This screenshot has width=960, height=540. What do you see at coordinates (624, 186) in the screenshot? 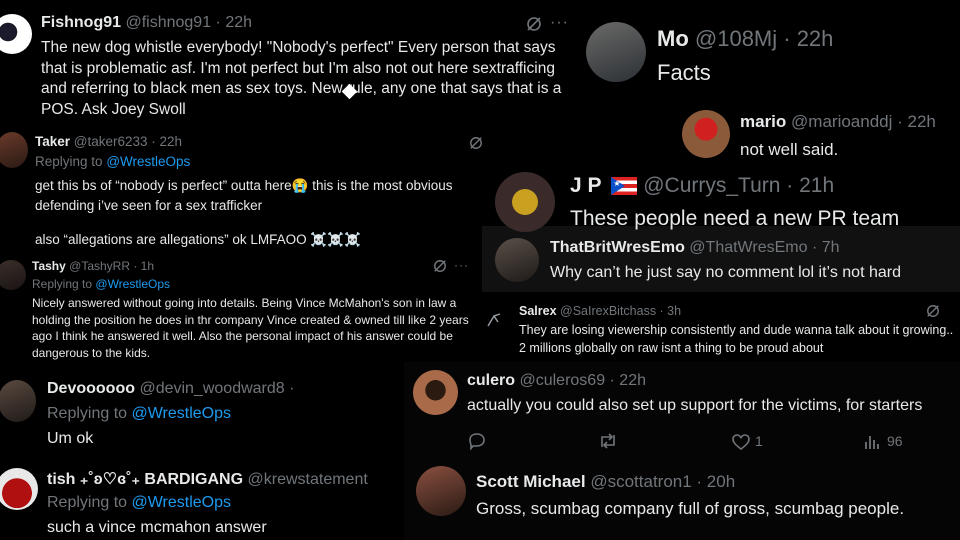
I see `puerto-rico-flag-icon` at bounding box center [624, 186].